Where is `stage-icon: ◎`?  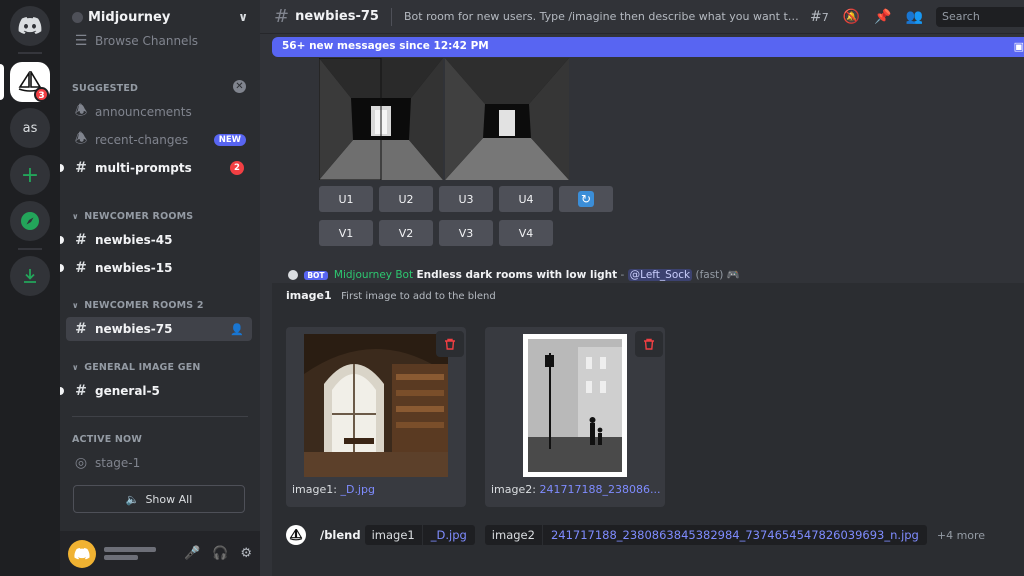
stage-icon: ◎ is located at coordinates (81, 463).